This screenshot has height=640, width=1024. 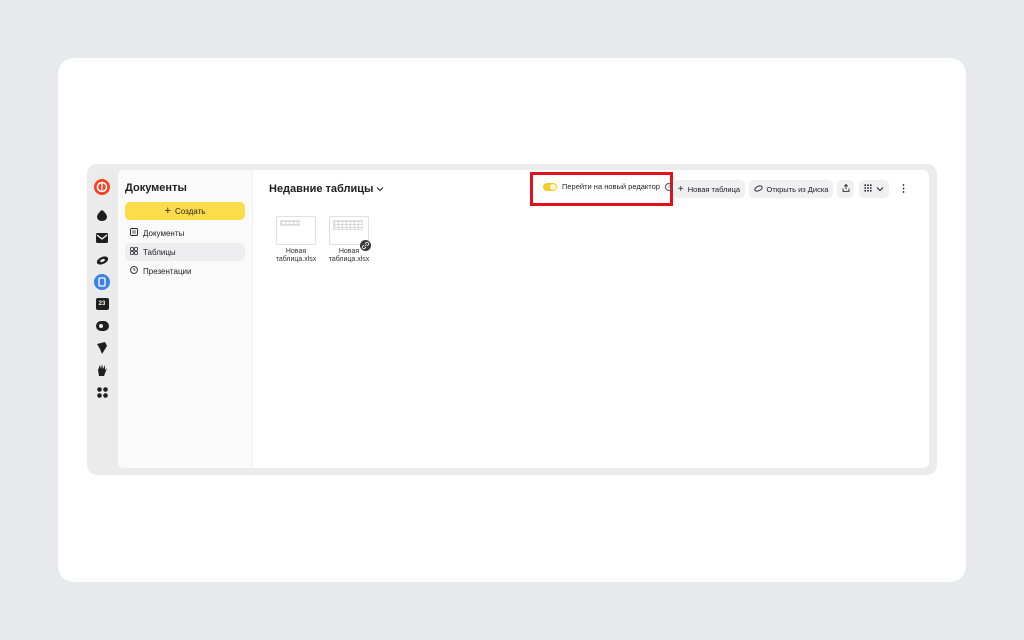 What do you see at coordinates (134, 233) in the screenshot?
I see `document-icon` at bounding box center [134, 233].